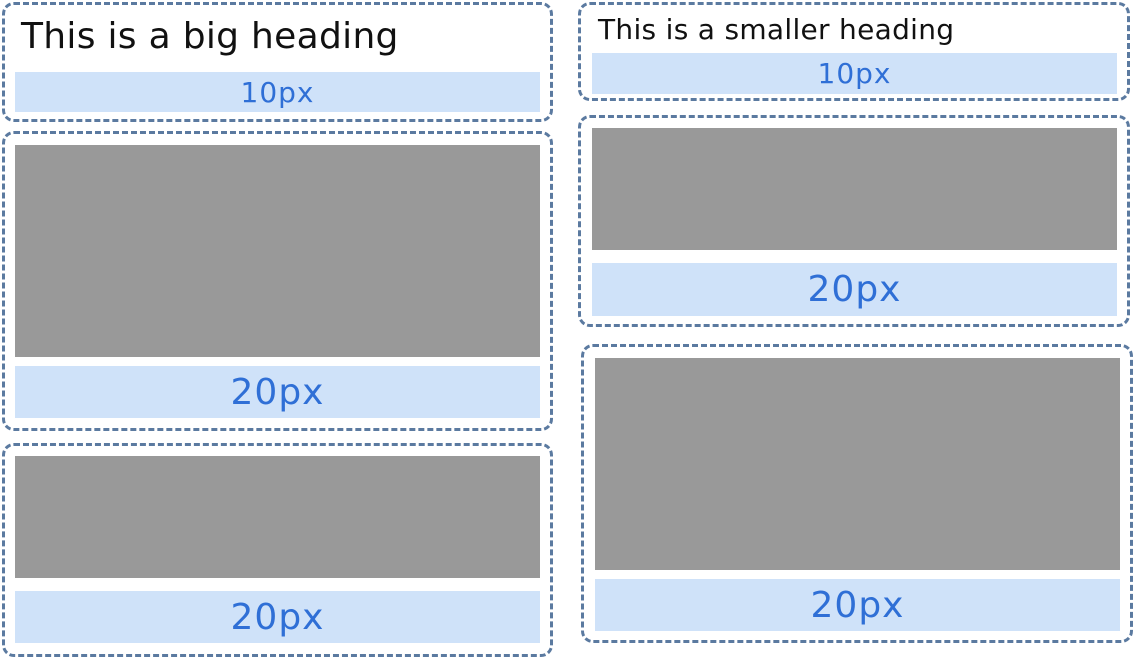 The image size is (1134, 662). I want to click on left-block1-spacer-label: 20px, so click(277, 392).